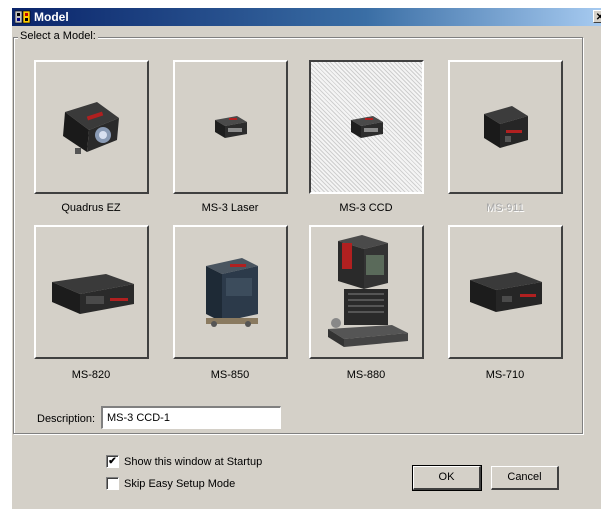 The height and width of the screenshot is (509, 601). What do you see at coordinates (66, 419) in the screenshot?
I see `description-label: Description:` at bounding box center [66, 419].